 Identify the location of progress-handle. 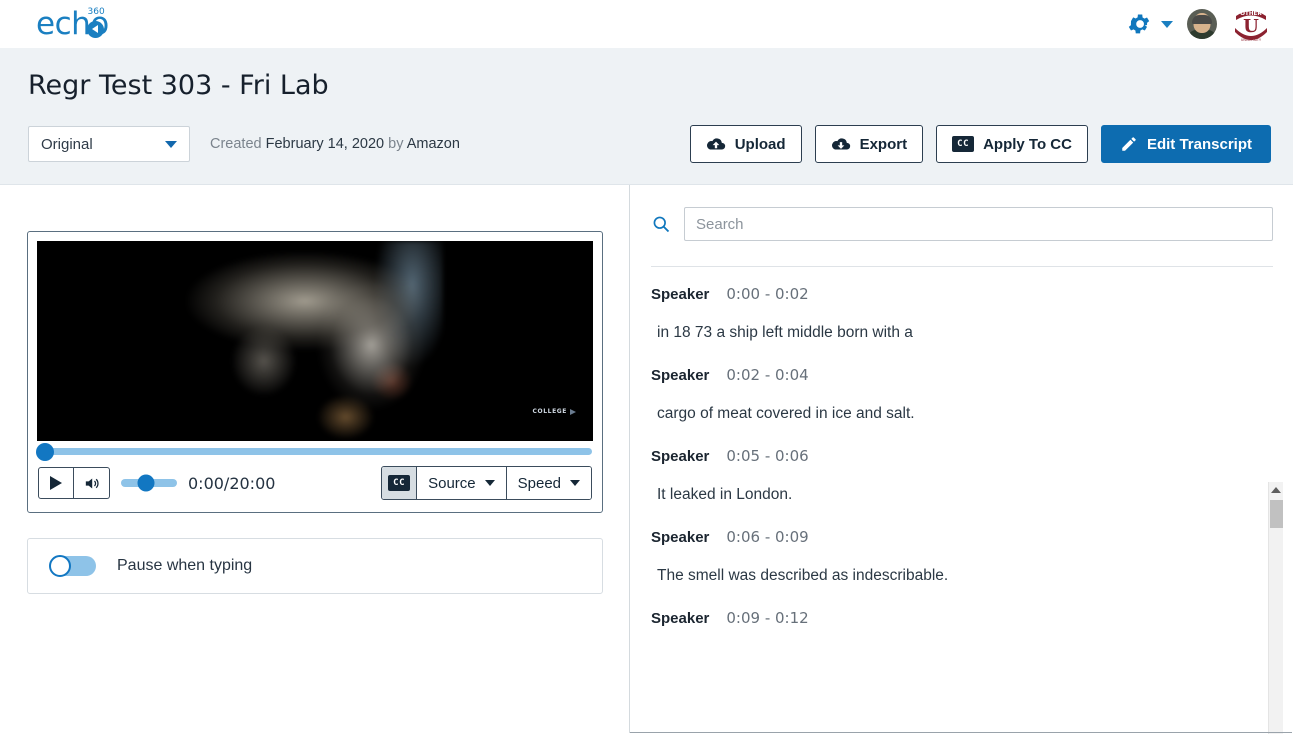
(45, 451).